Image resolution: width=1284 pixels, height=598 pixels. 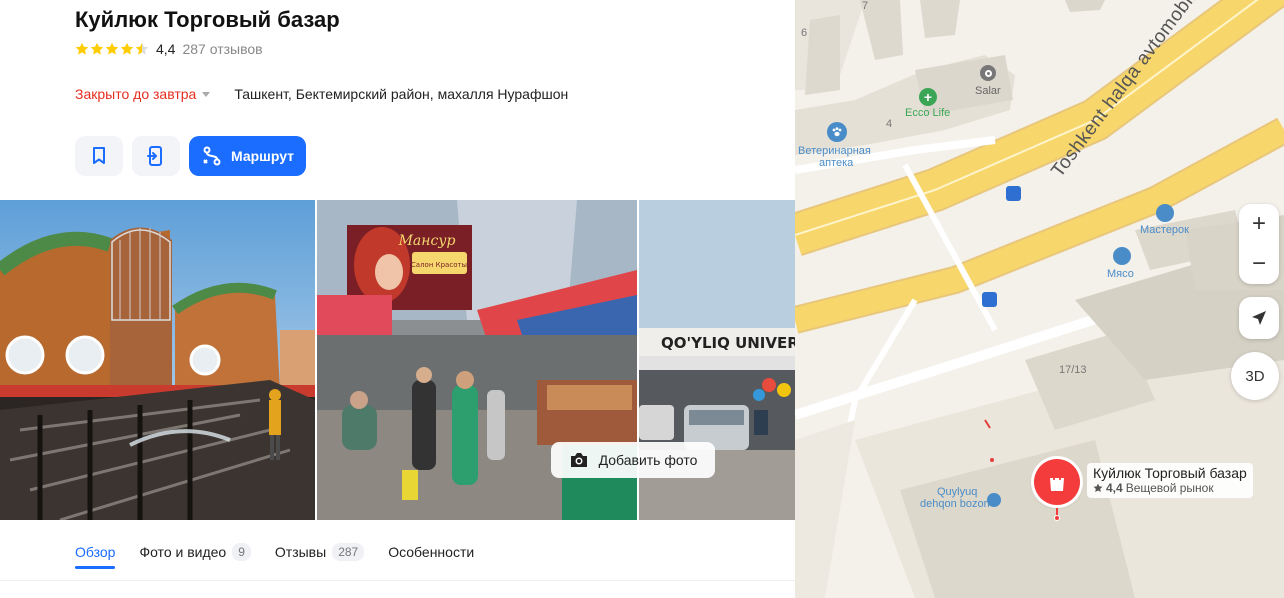 What do you see at coordinates (166, 49) in the screenshot?
I see `rating-value: 4,4` at bounding box center [166, 49].